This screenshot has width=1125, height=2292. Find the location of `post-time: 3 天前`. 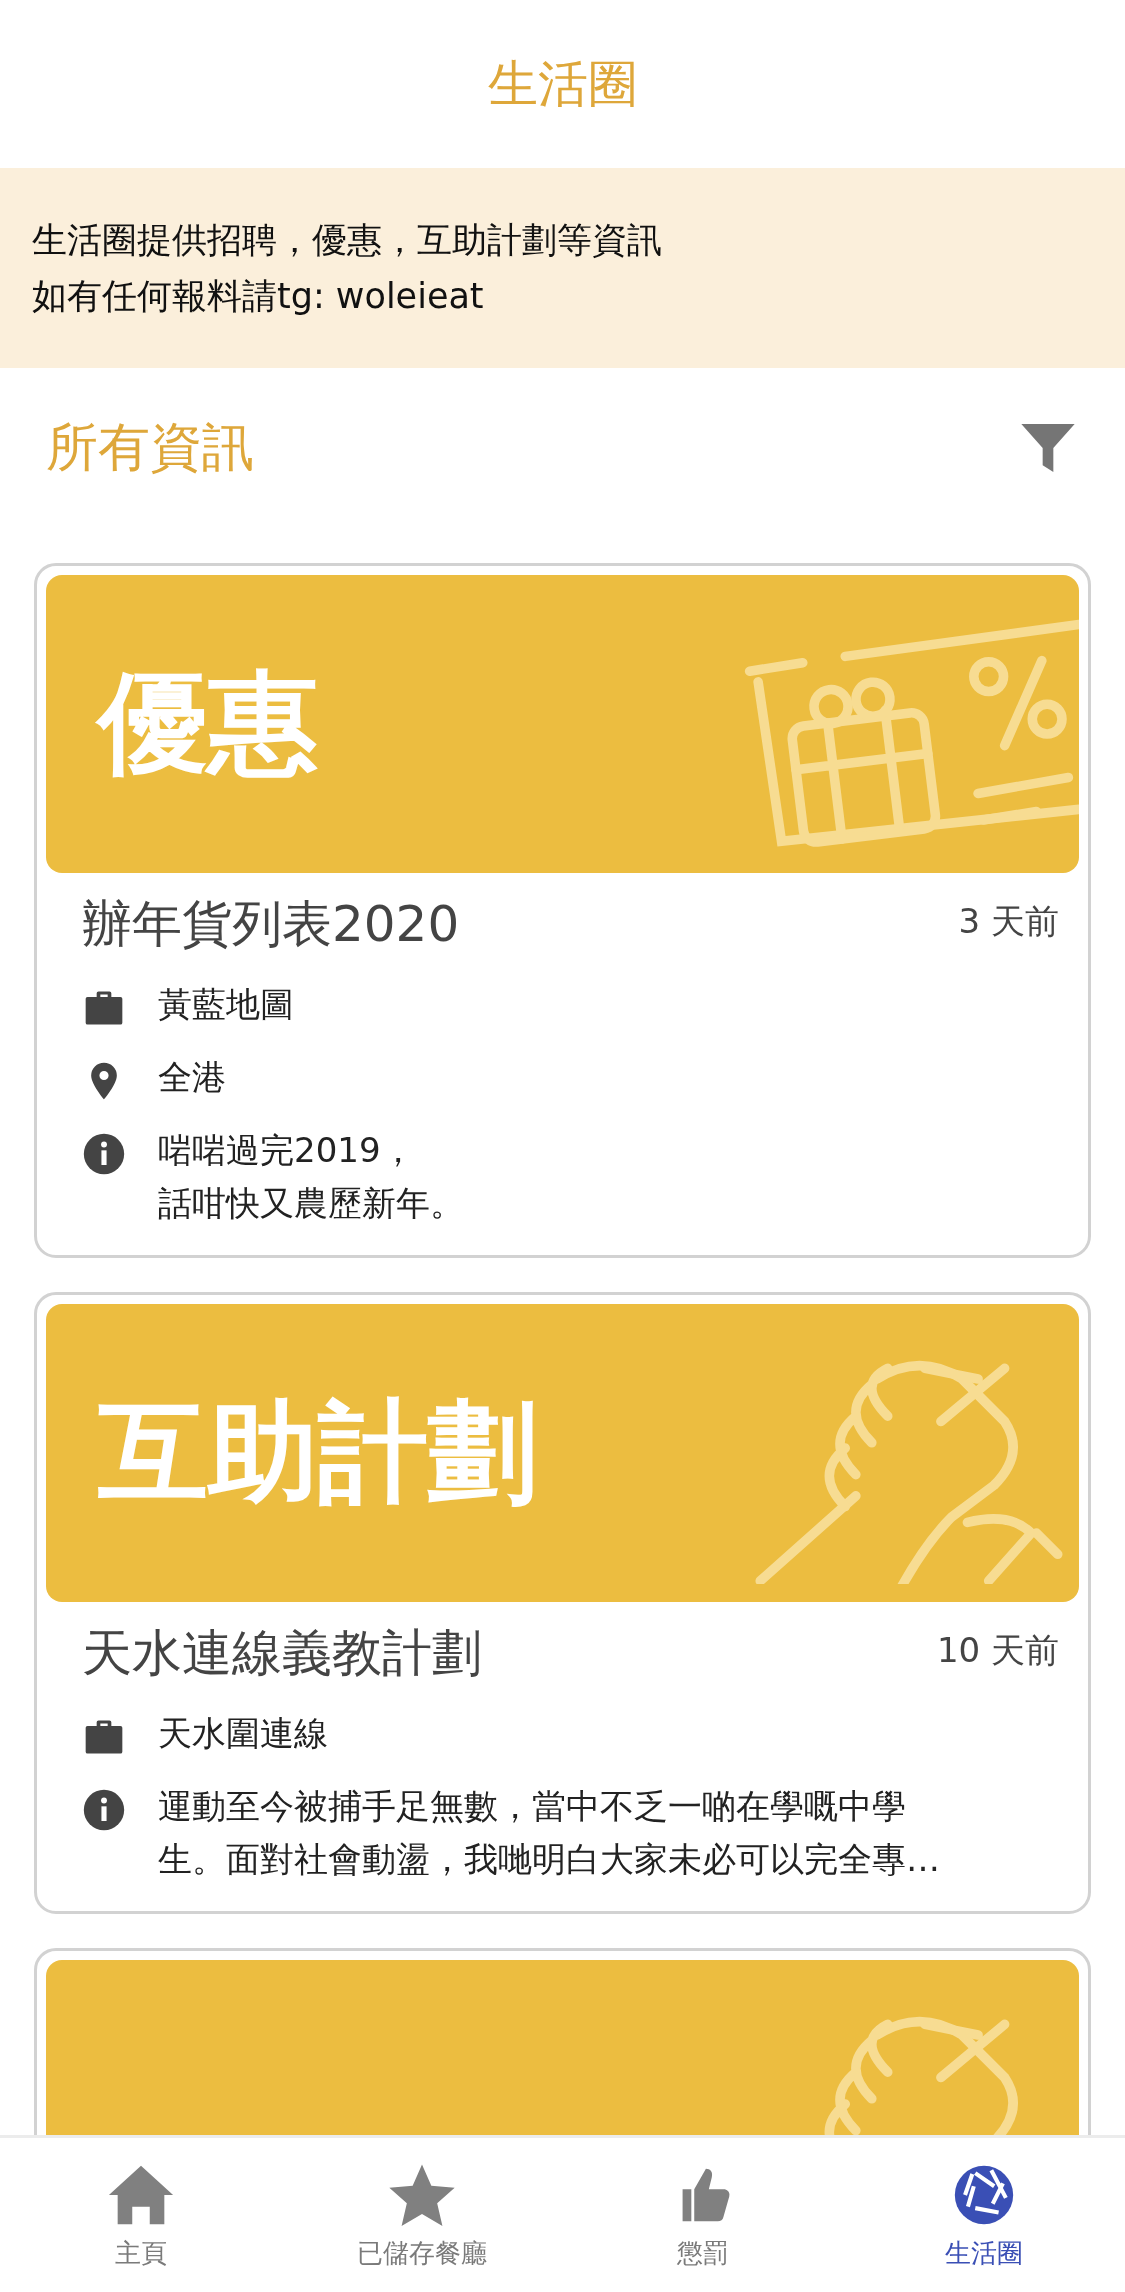

post-time: 3 天前 is located at coordinates (1008, 921).